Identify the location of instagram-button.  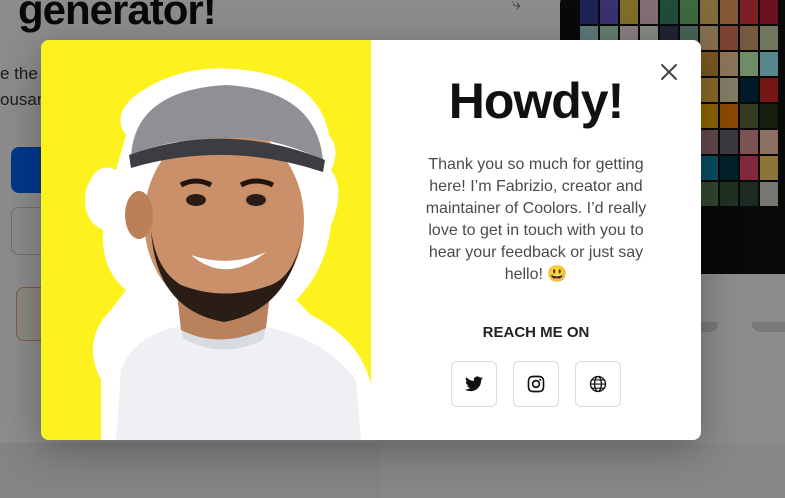
(536, 384).